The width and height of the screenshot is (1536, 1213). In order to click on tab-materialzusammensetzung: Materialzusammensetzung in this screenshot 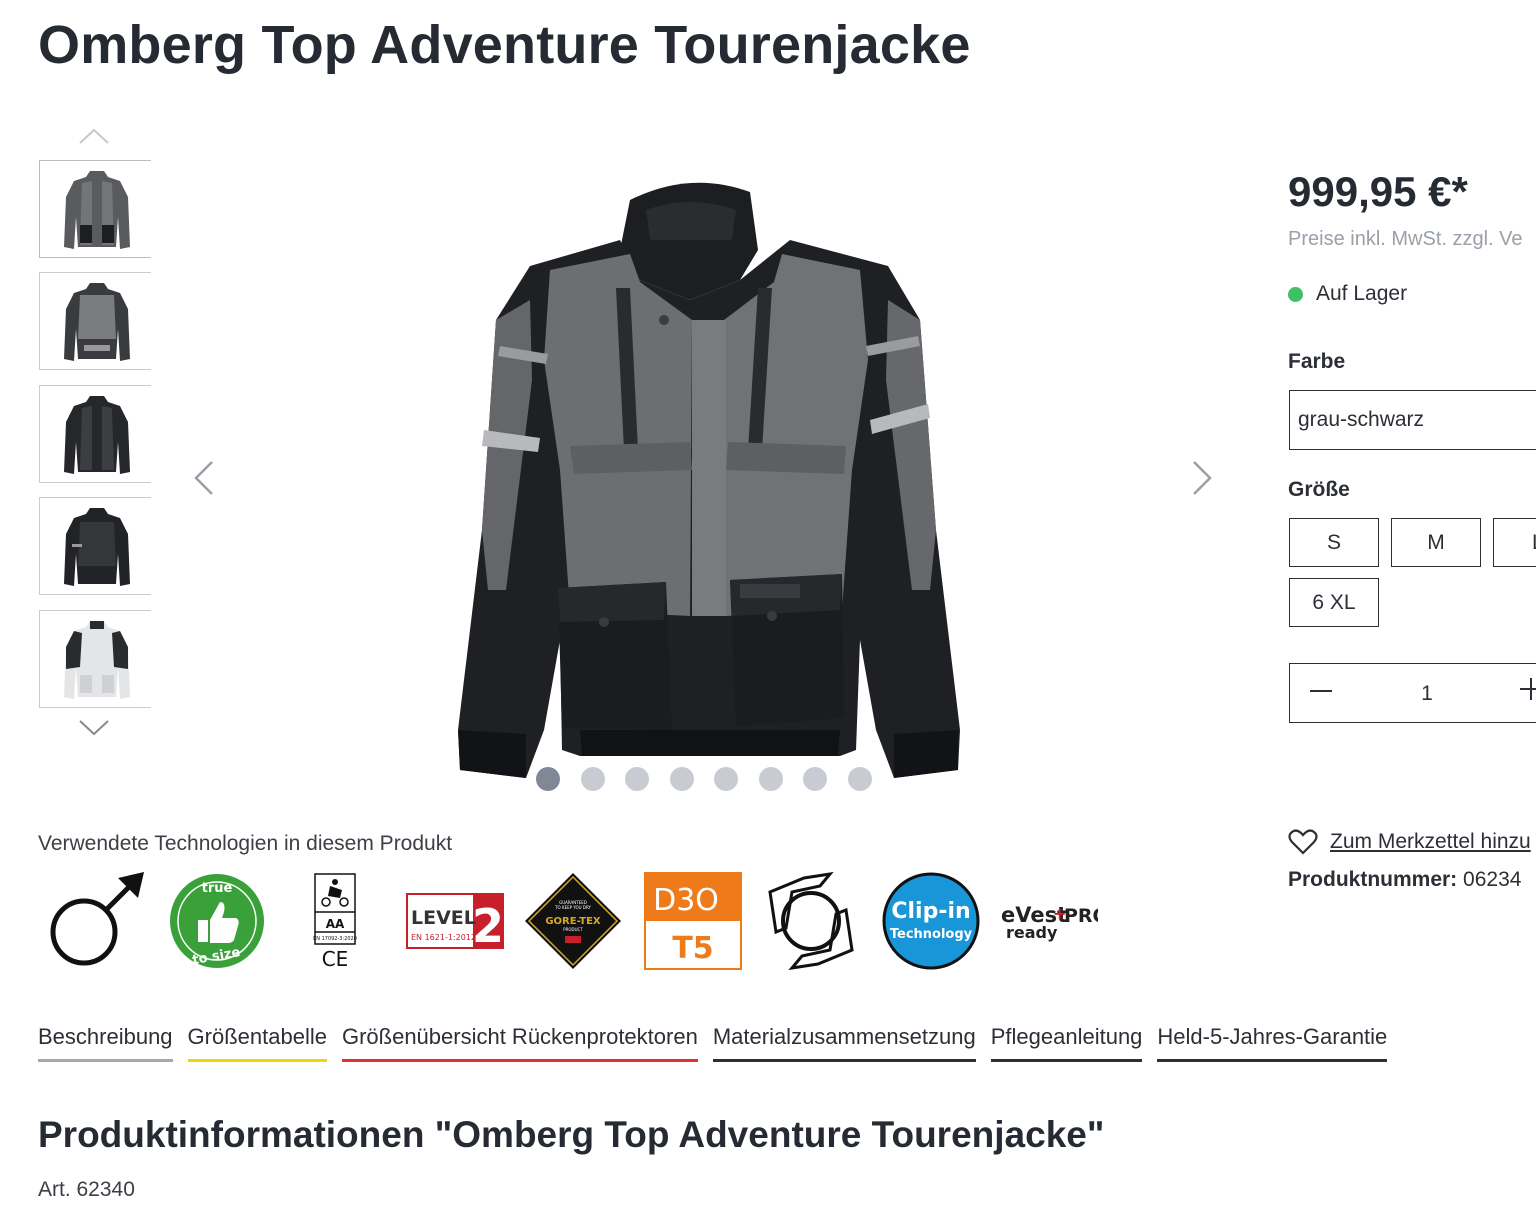, I will do `click(844, 1043)`.